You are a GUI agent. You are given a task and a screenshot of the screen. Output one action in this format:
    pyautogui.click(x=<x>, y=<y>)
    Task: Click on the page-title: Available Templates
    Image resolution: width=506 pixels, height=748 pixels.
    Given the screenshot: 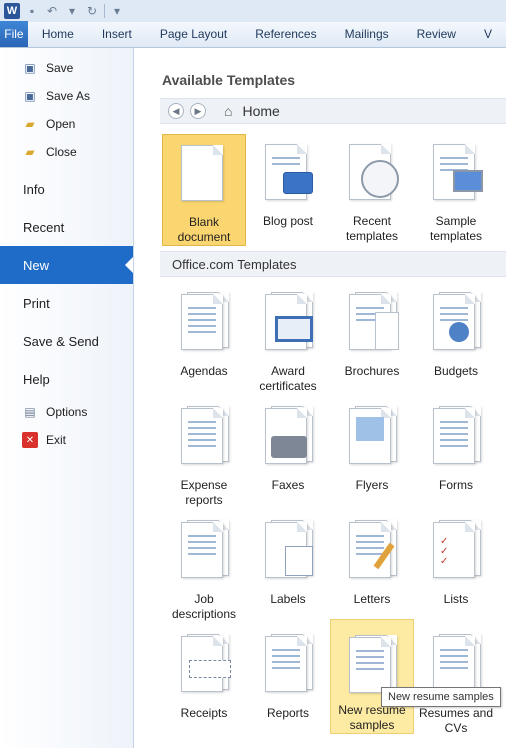 What is the action you would take?
    pyautogui.click(x=229, y=80)
    